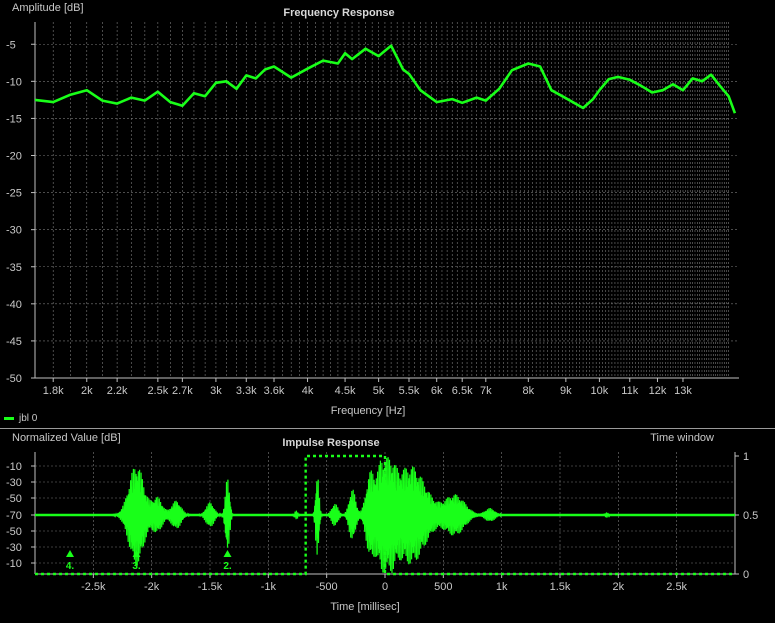  What do you see at coordinates (746, 575) in the screenshot?
I see `time-window-tick-label: 0` at bounding box center [746, 575].